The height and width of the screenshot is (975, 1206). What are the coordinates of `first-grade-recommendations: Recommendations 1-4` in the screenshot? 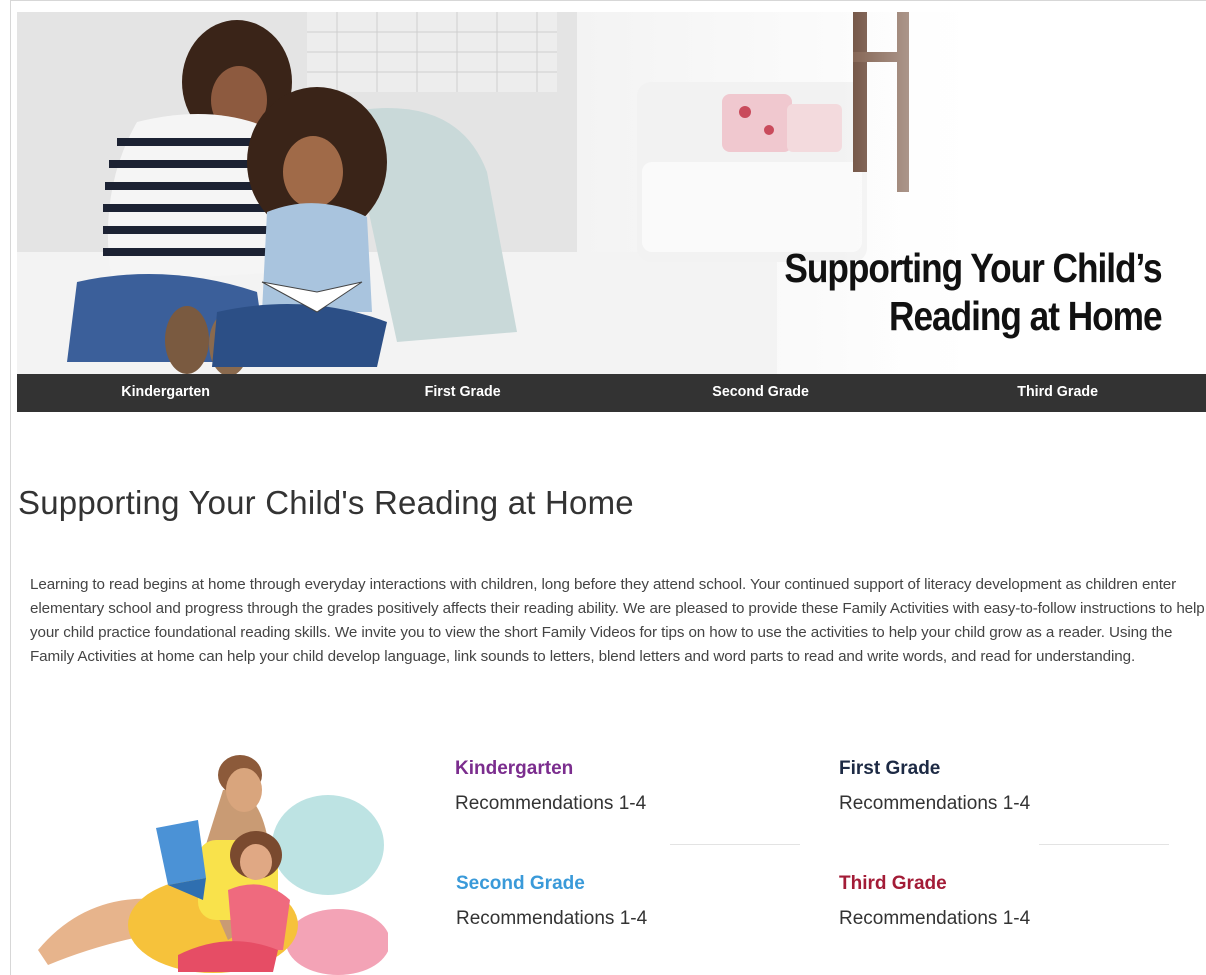 It's located at (935, 803).